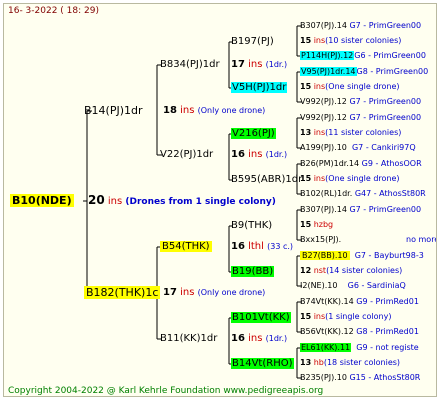  Describe the element at coordinates (238, 154) in the screenshot. I see `gen2-1-num: 16` at that location.